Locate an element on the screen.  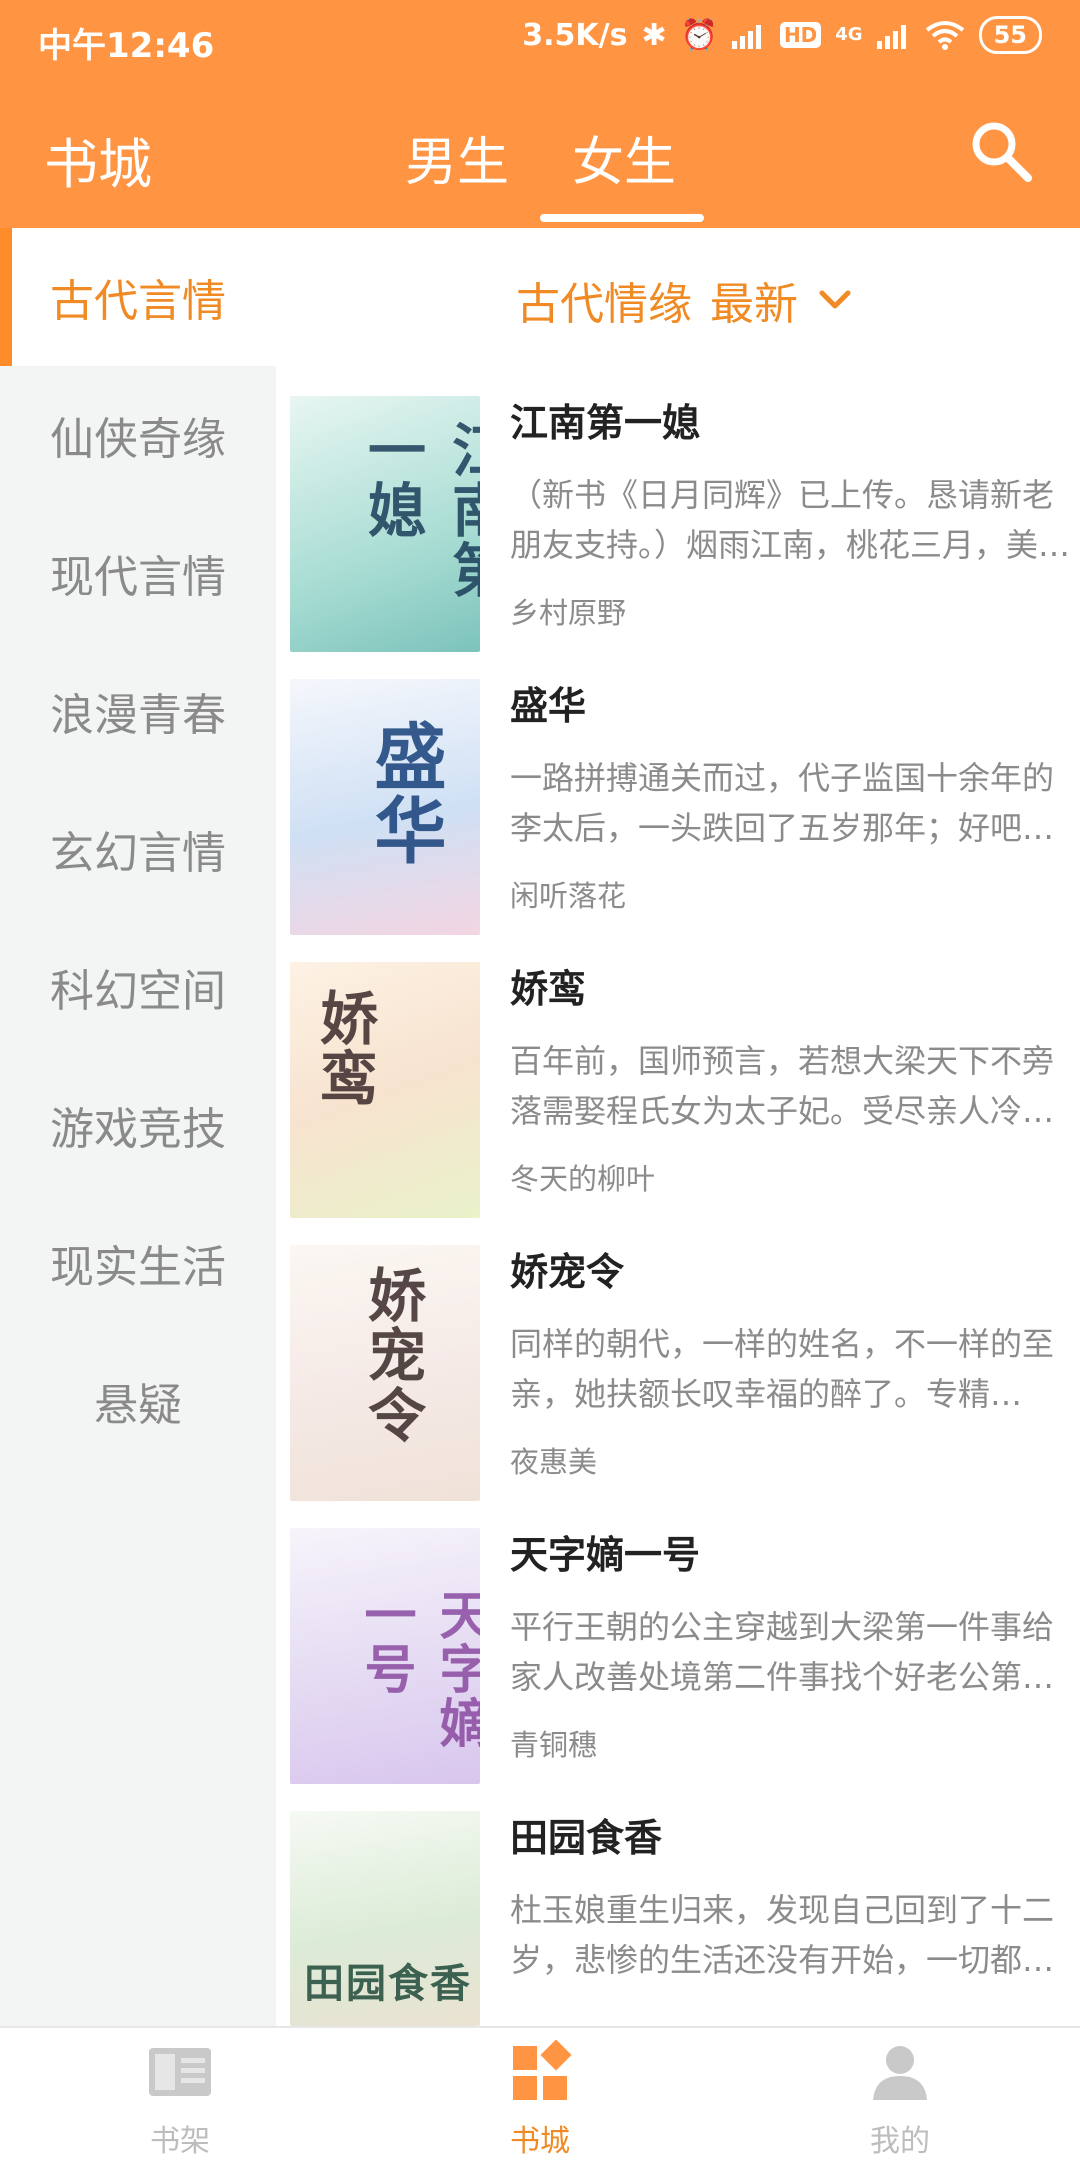
nav-bookshelf: 书架 is located at coordinates (180, 2100).